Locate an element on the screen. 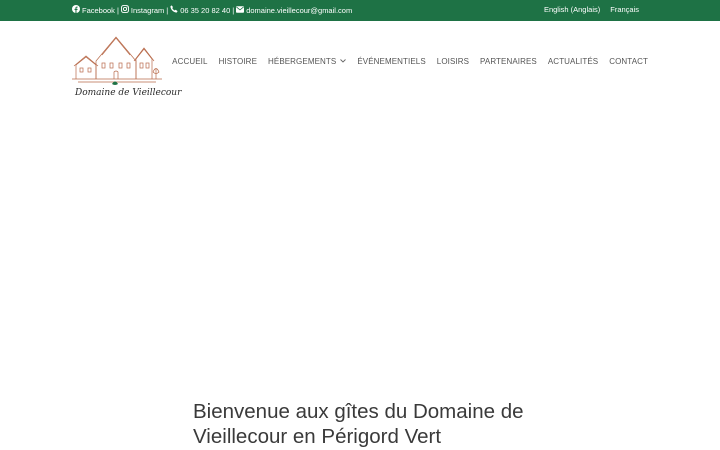 This screenshot has width=720, height=450. site-logo: Domaine de Vieillecour is located at coordinates (126, 66).